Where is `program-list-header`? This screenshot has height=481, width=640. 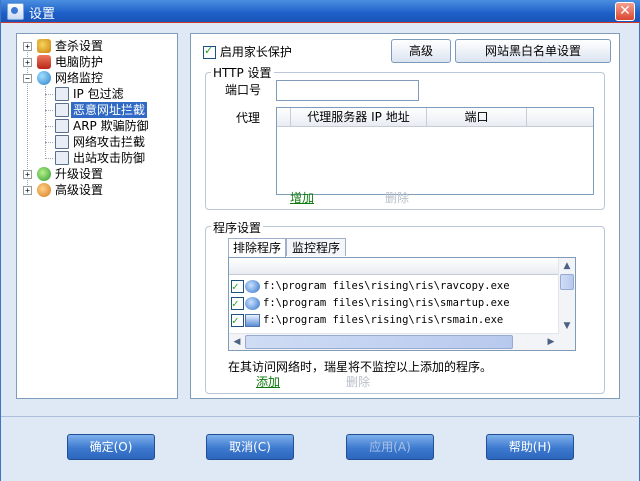 program-list-header is located at coordinates (394, 266).